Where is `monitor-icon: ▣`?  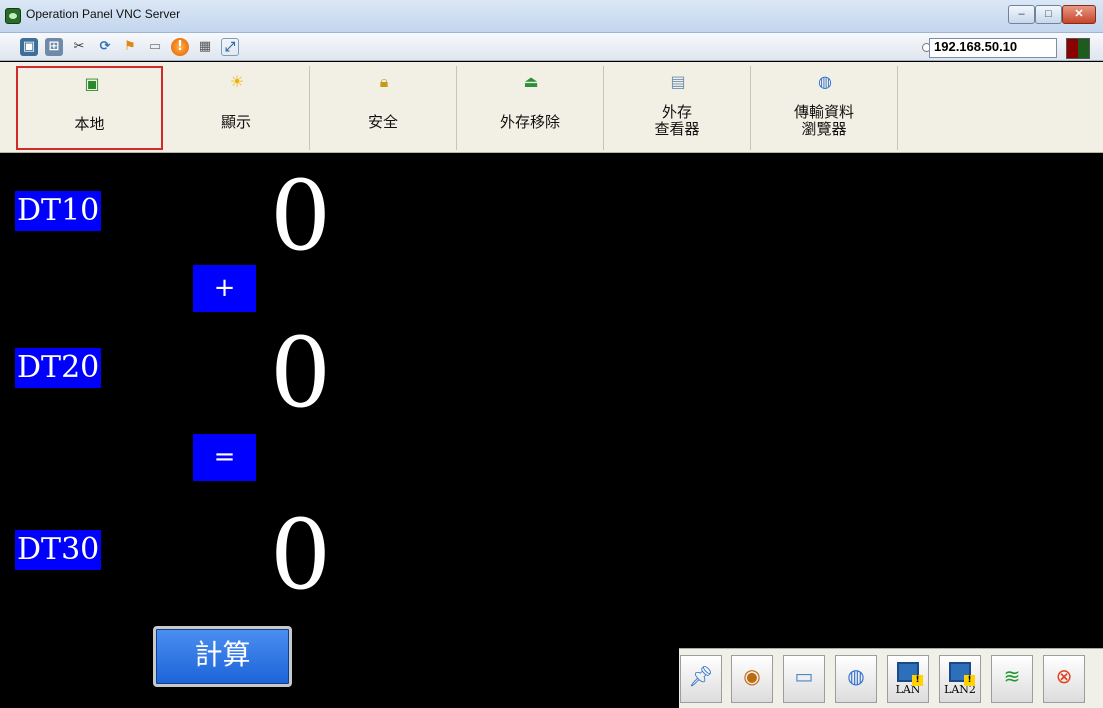
monitor-icon: ▣ is located at coordinates (29, 47).